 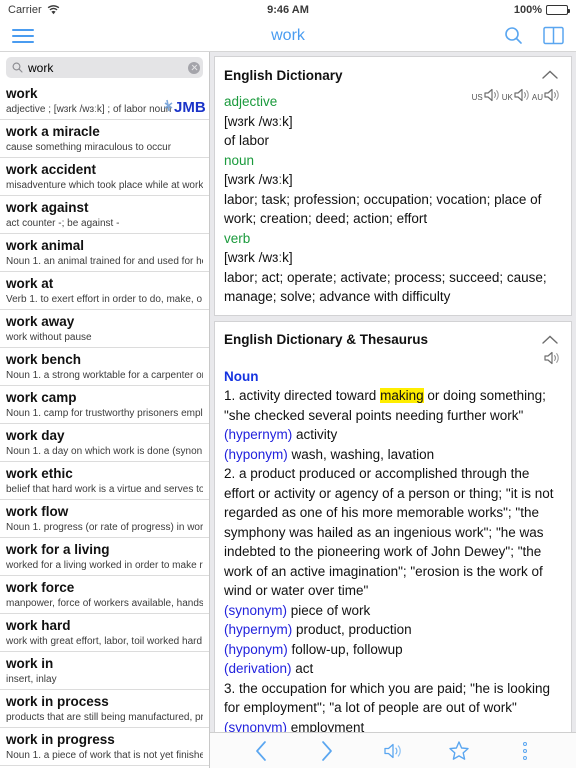 I want to click on audio-button-au: AU, so click(x=546, y=95).